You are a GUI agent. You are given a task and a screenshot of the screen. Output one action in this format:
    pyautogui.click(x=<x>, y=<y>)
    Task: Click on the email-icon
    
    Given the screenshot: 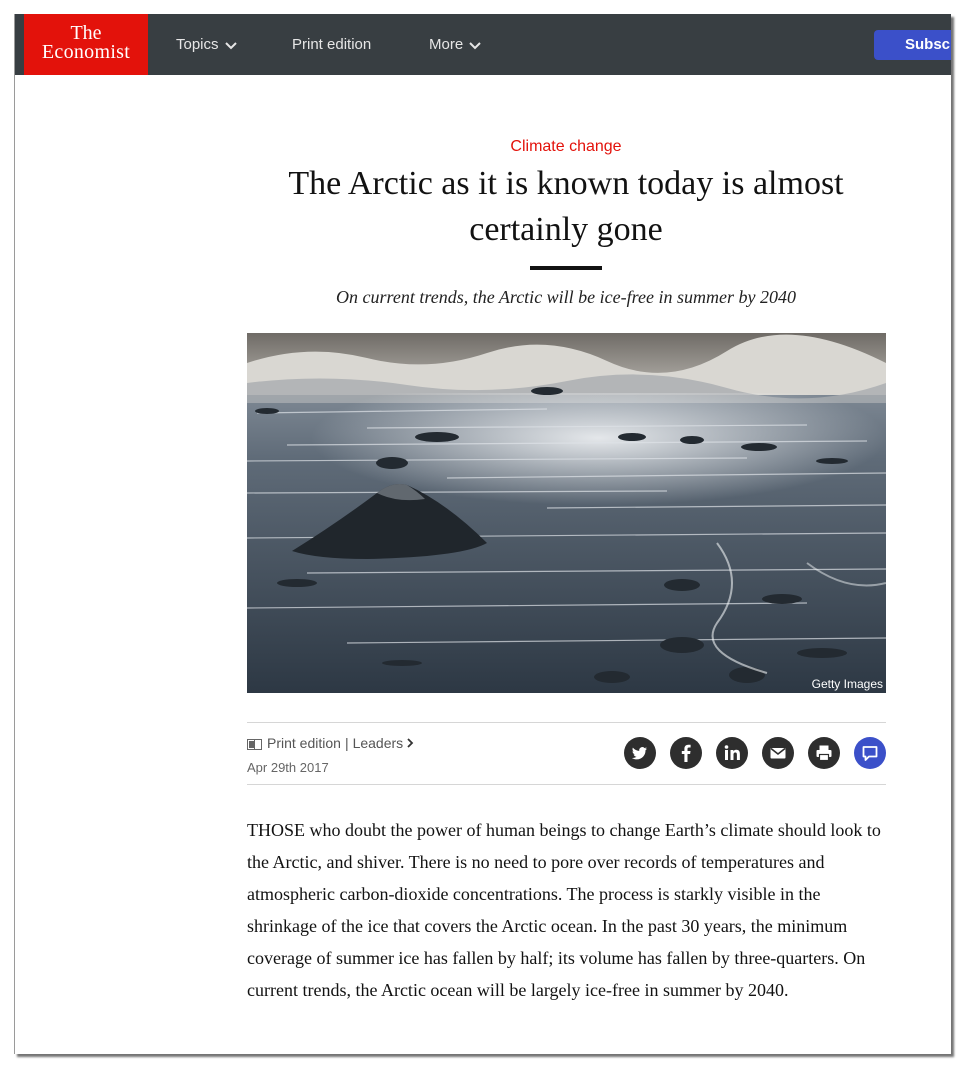 What is the action you would take?
    pyautogui.click(x=778, y=753)
    